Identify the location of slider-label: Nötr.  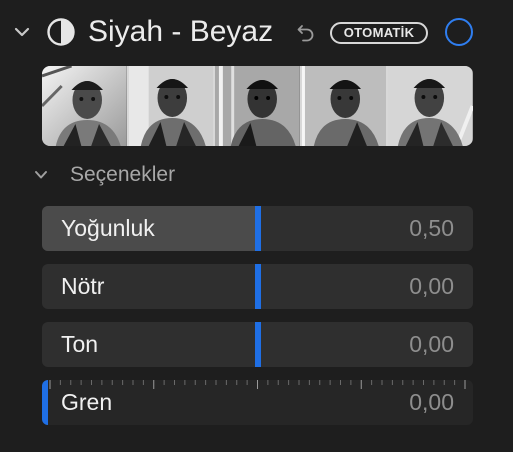
(83, 286).